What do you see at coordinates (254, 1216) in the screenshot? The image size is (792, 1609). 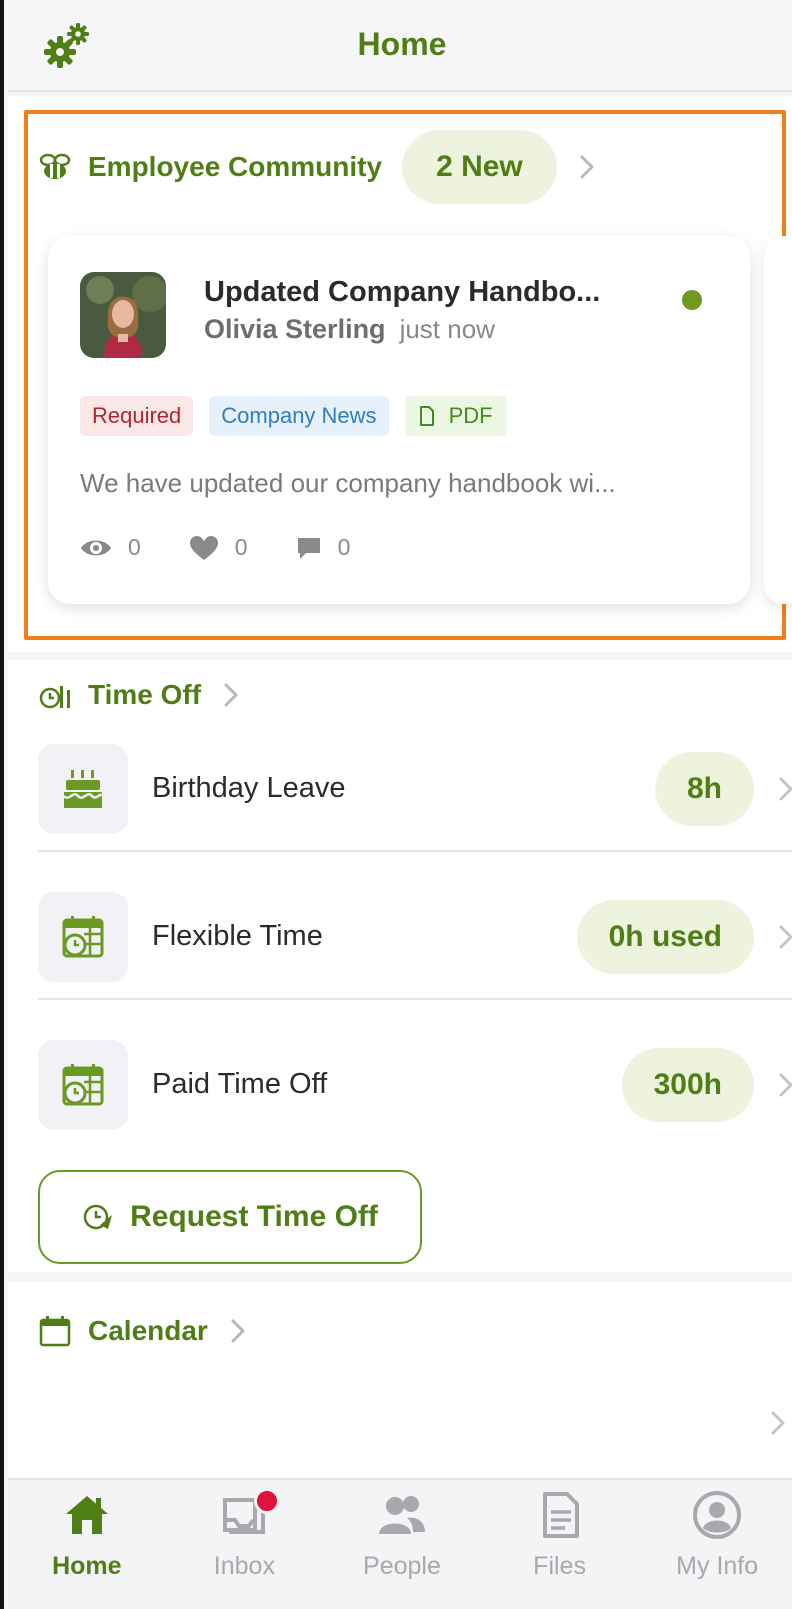 I see `request-time-off-label: Request Time Off` at bounding box center [254, 1216].